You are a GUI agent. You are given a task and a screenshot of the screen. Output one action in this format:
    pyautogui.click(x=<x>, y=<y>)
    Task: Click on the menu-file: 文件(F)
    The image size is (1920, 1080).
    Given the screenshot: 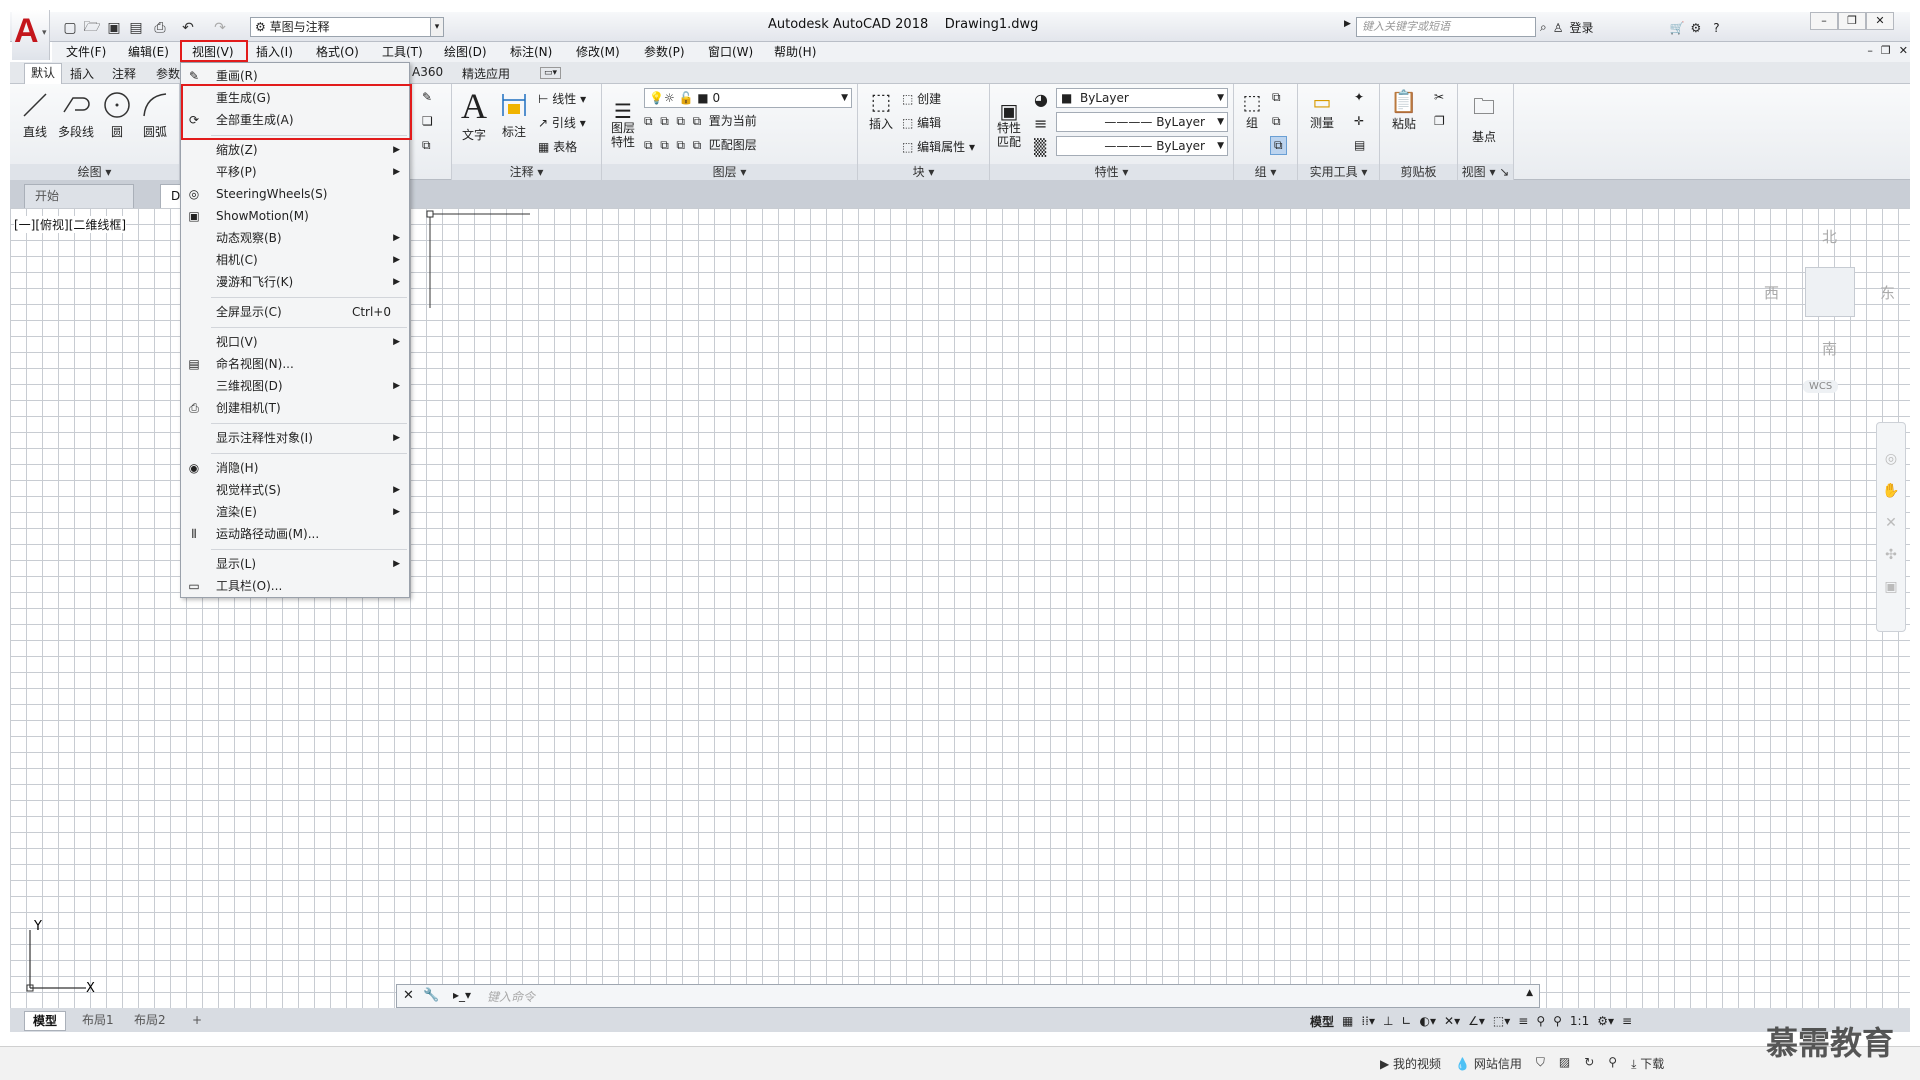 What is the action you would take?
    pyautogui.click(x=86, y=52)
    